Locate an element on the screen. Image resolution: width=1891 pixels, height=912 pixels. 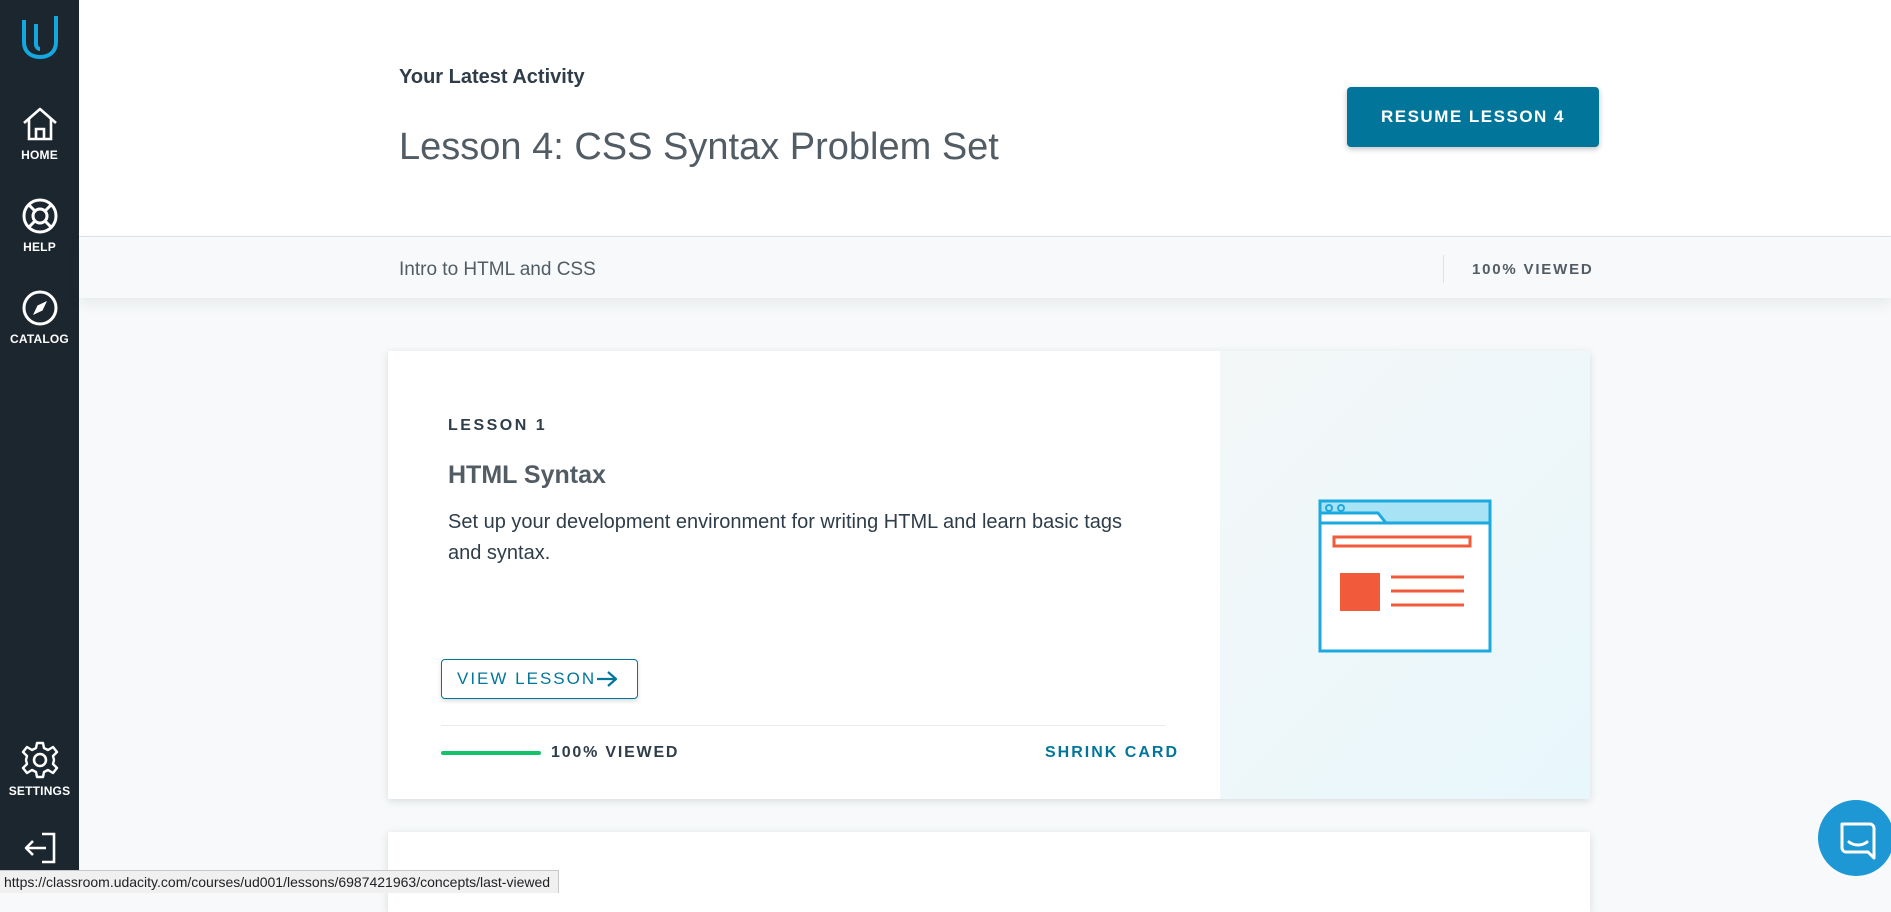
sidebar-item-home: HOME is located at coordinates (39, 133).